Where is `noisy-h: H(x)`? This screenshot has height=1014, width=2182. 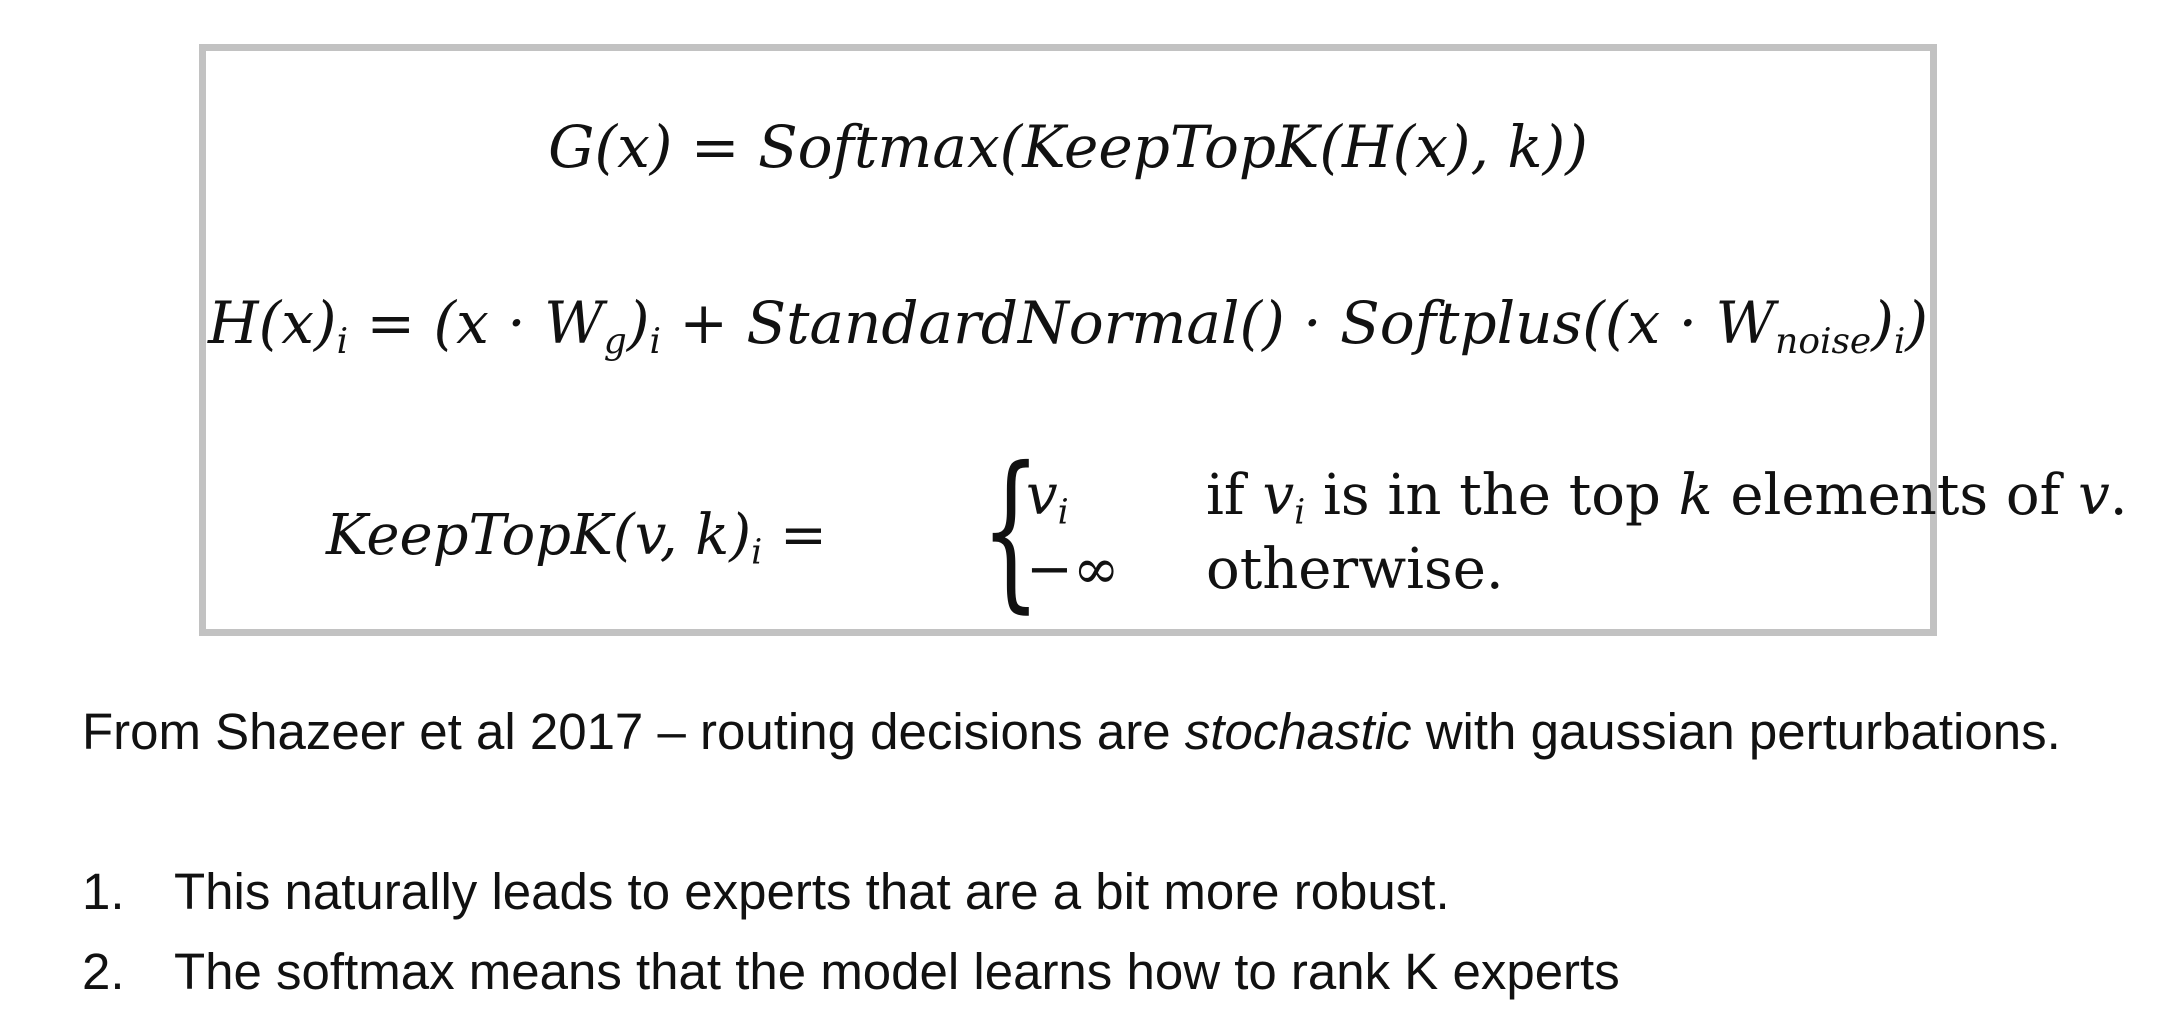
noisy-h: H(x) is located at coordinates (272, 323).